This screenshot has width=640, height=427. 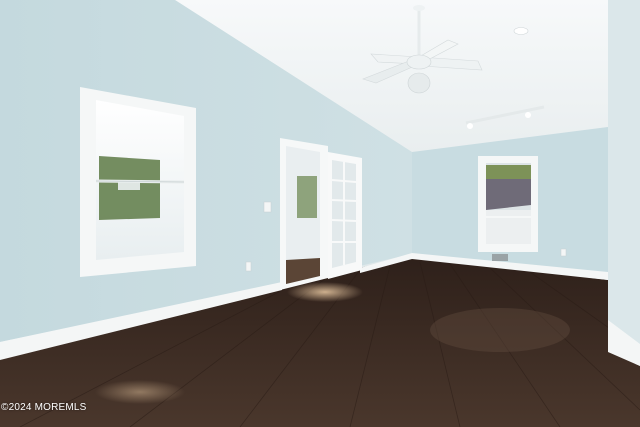 What do you see at coordinates (345, 215) in the screenshot?
I see `french-door` at bounding box center [345, 215].